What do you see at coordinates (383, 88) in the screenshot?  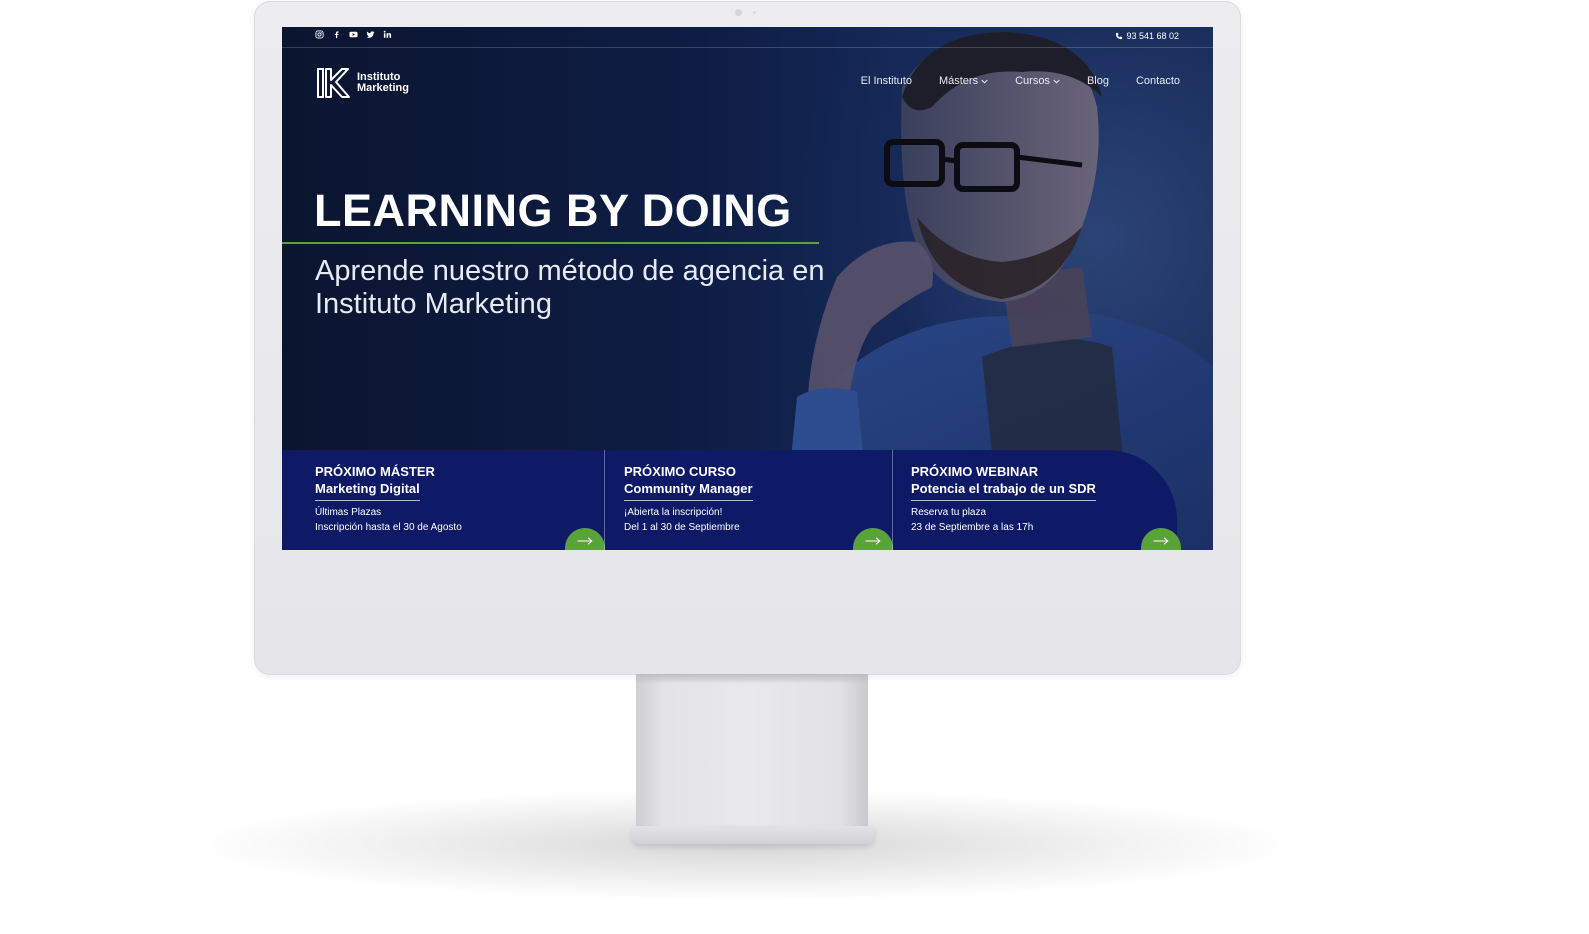 I see `logo-line-2: Marketing` at bounding box center [383, 88].